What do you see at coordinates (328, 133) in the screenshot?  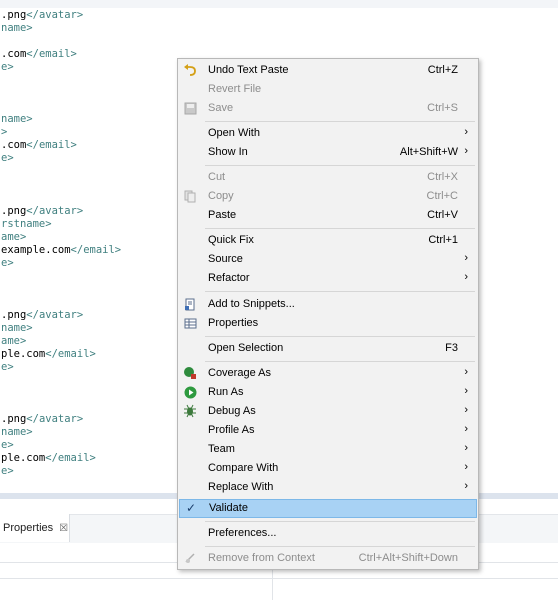 I see `menu-item-open-with: Open With ›` at bounding box center [328, 133].